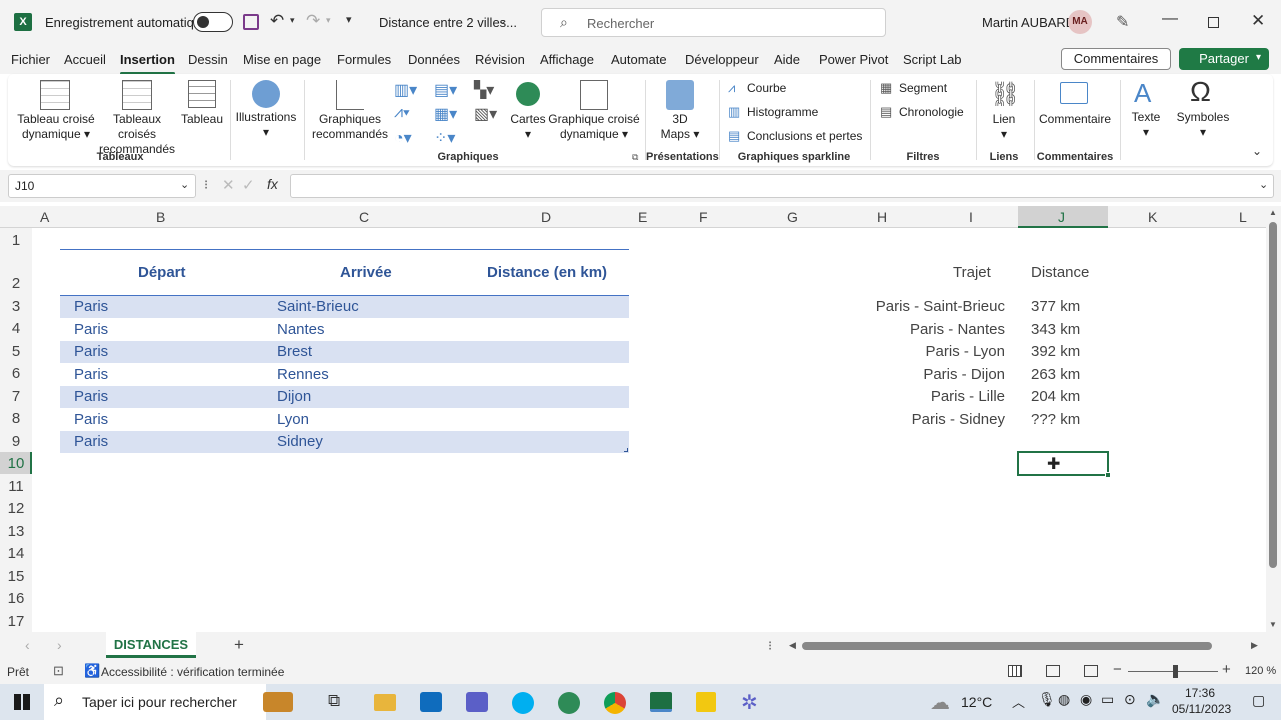 The height and width of the screenshot is (720, 1281). I want to click on more-icon: ⁝, so click(770, 646).